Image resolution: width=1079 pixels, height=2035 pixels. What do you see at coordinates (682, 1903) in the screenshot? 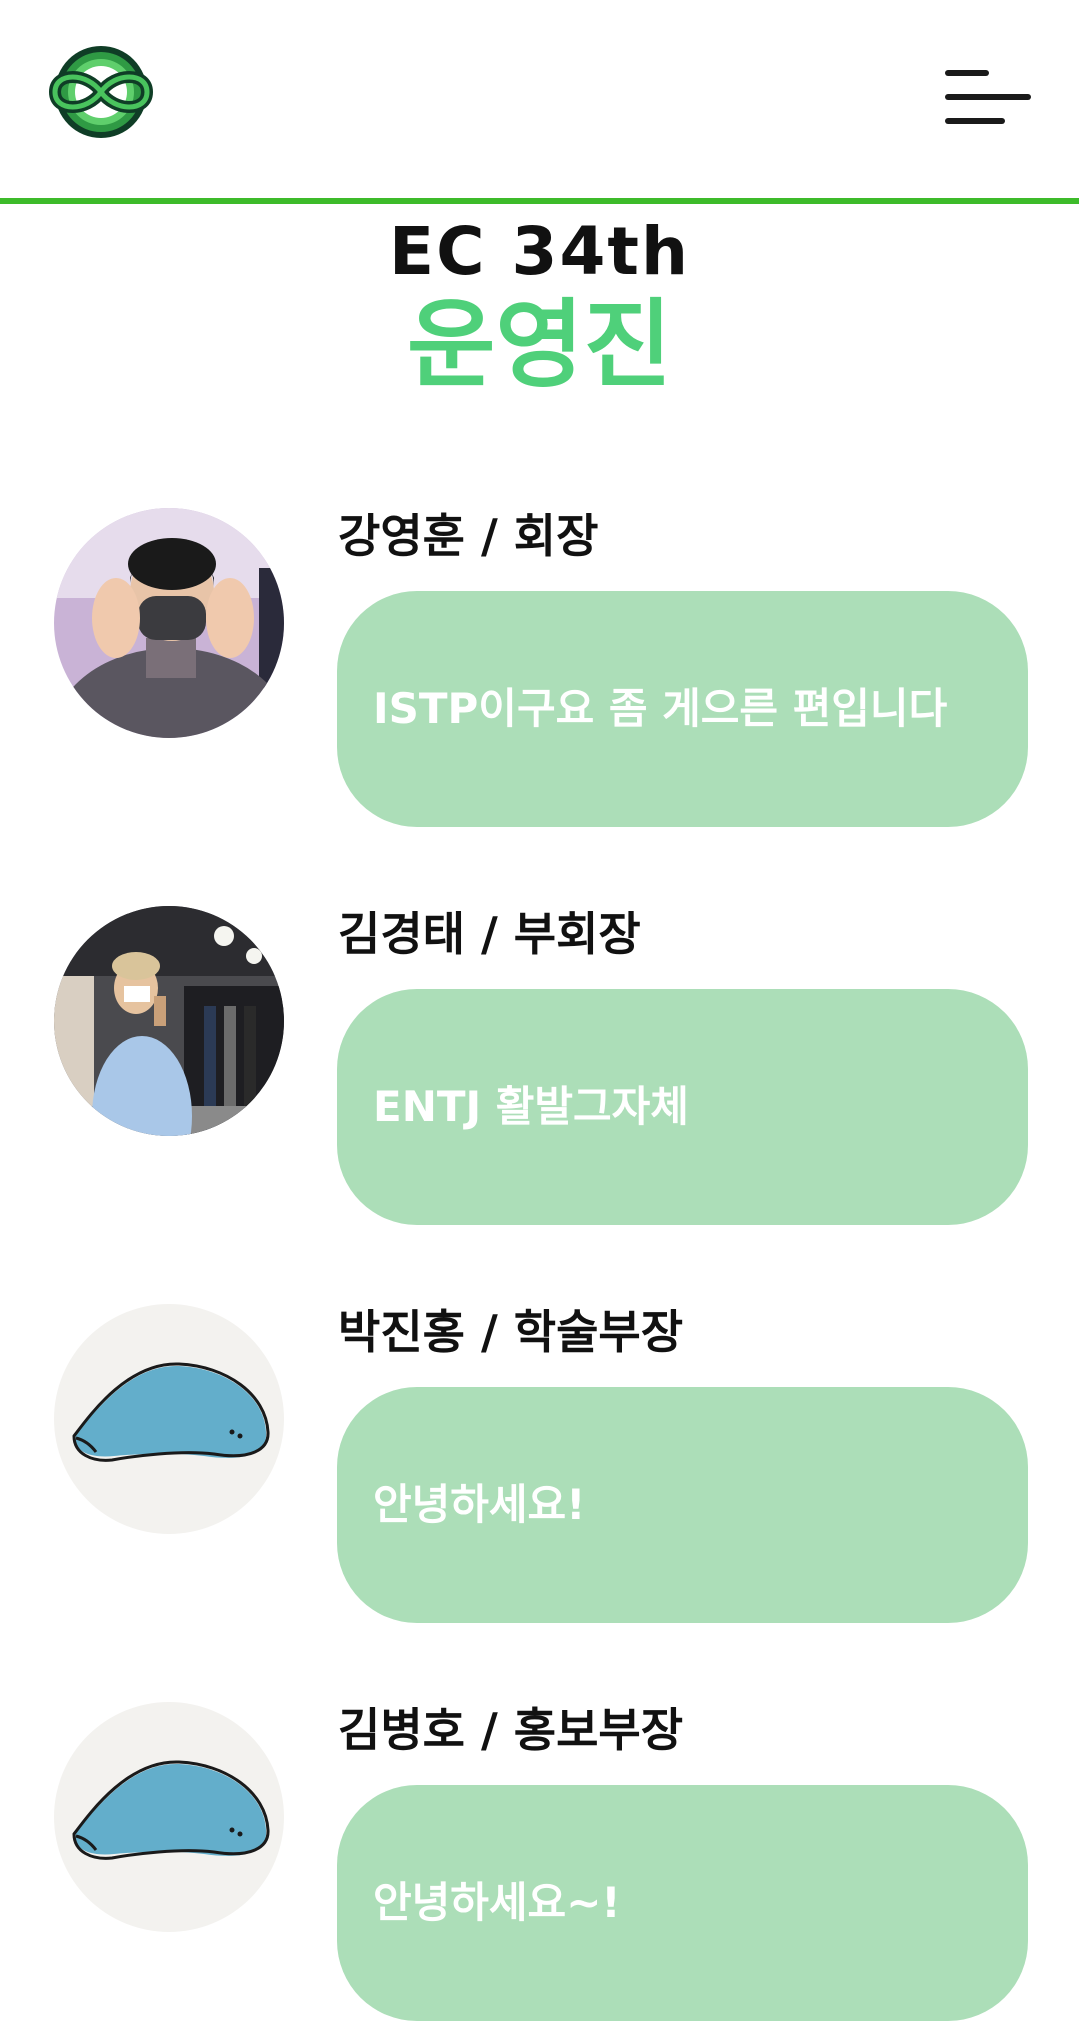
I see `intro-bubble: 안녕하세요~!` at bounding box center [682, 1903].